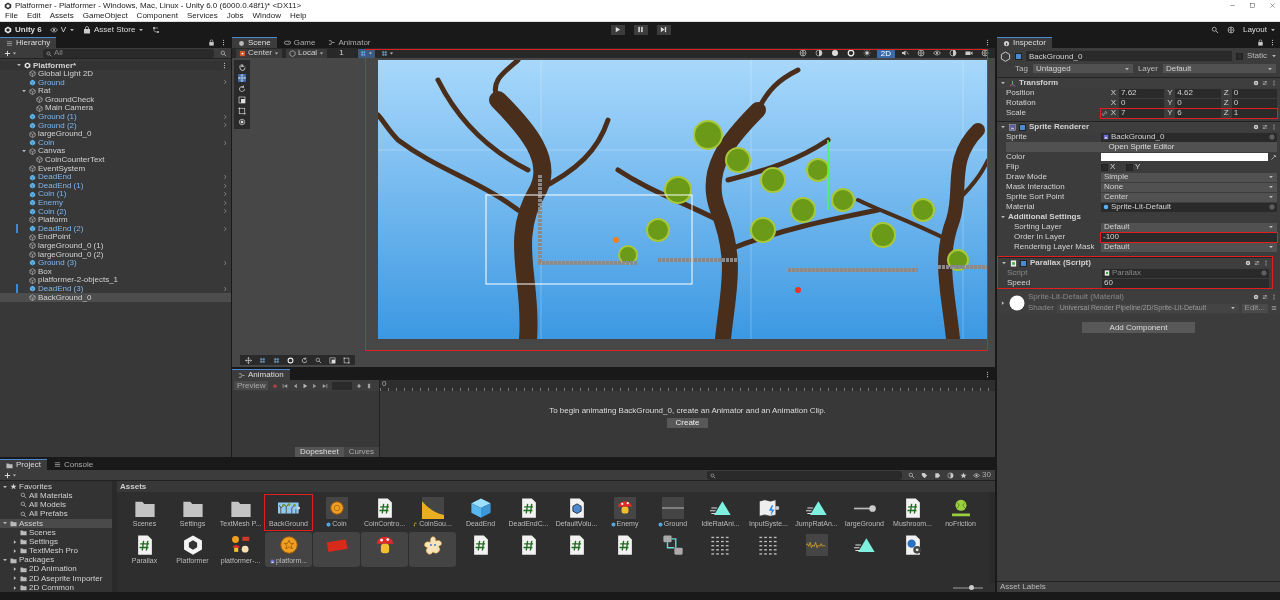  Describe the element at coordinates (259, 53) in the screenshot. I see `pivot-dropdown: Center` at that location.